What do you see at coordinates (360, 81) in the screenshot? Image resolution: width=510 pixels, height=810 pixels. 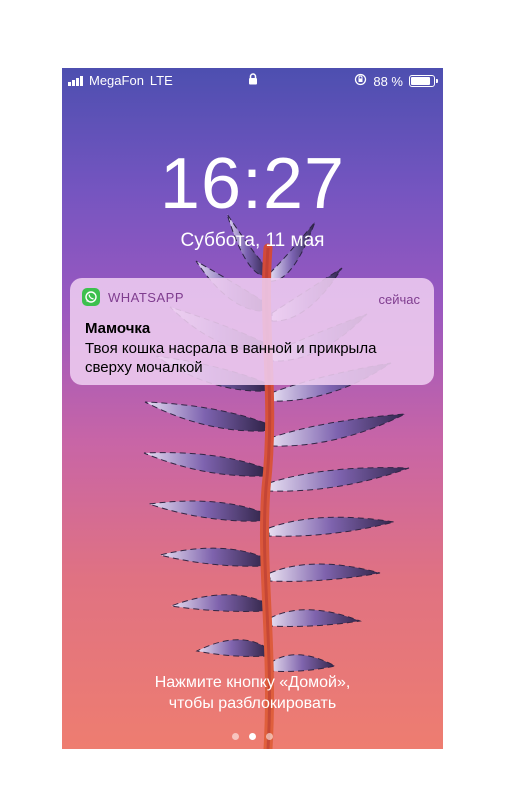 I see `rotation-lock-icon` at bounding box center [360, 81].